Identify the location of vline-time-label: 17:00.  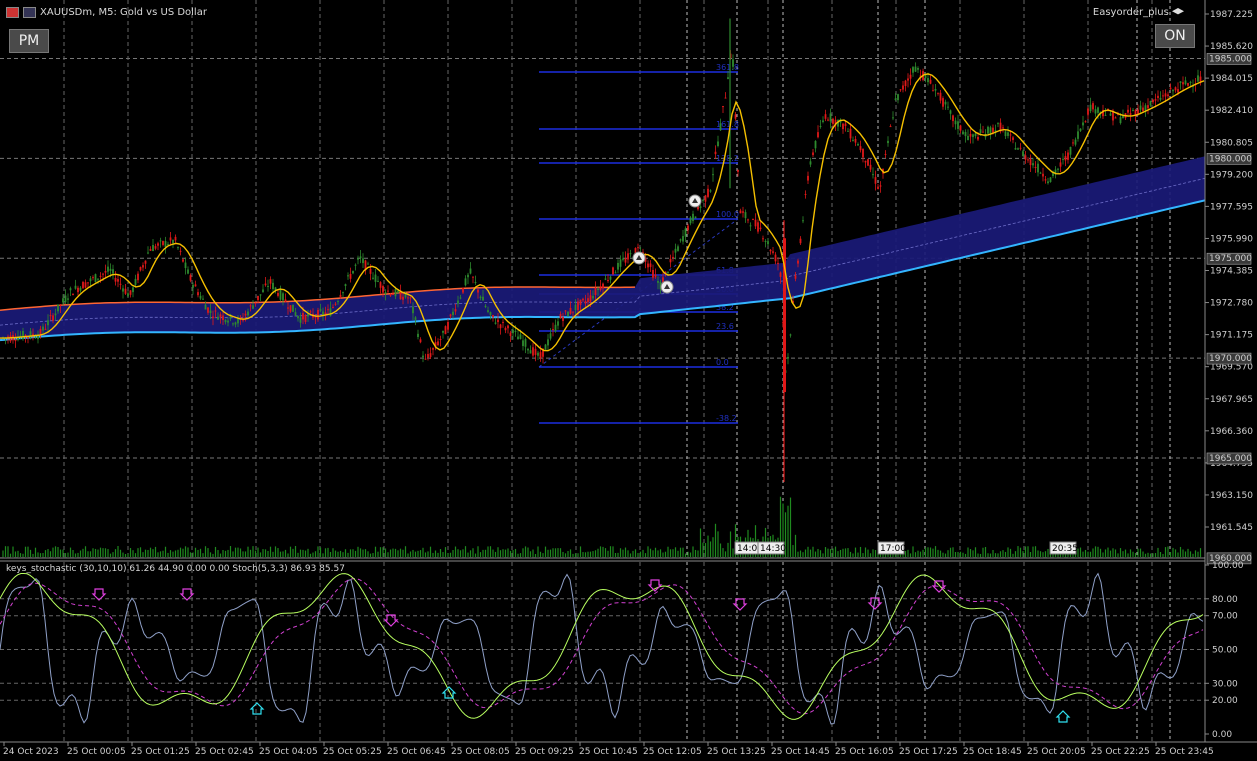
(893, 549).